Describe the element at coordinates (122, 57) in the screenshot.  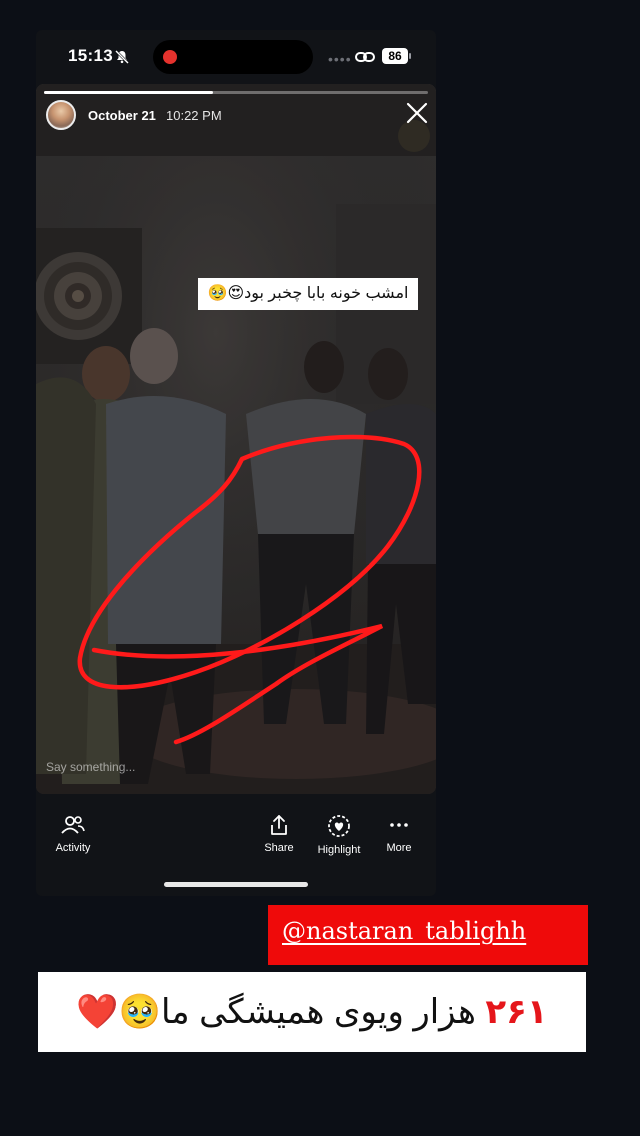
I see `bell-muted-icon` at that location.